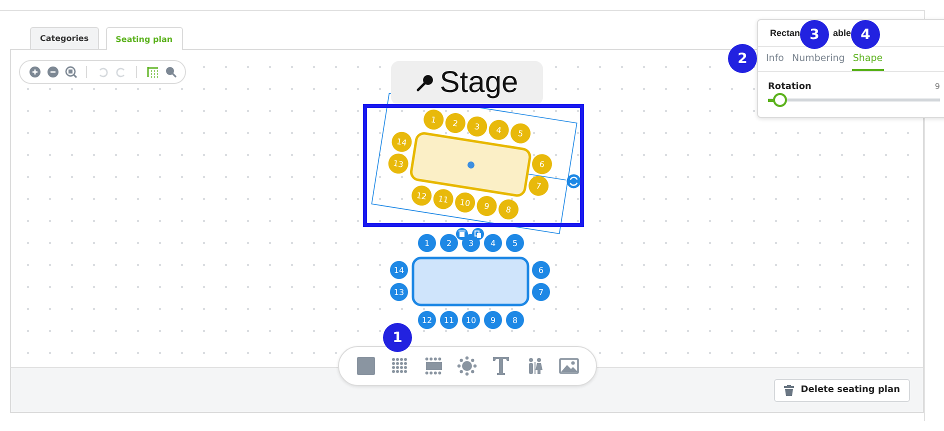  I want to click on zoom-out-icon, so click(52, 72).